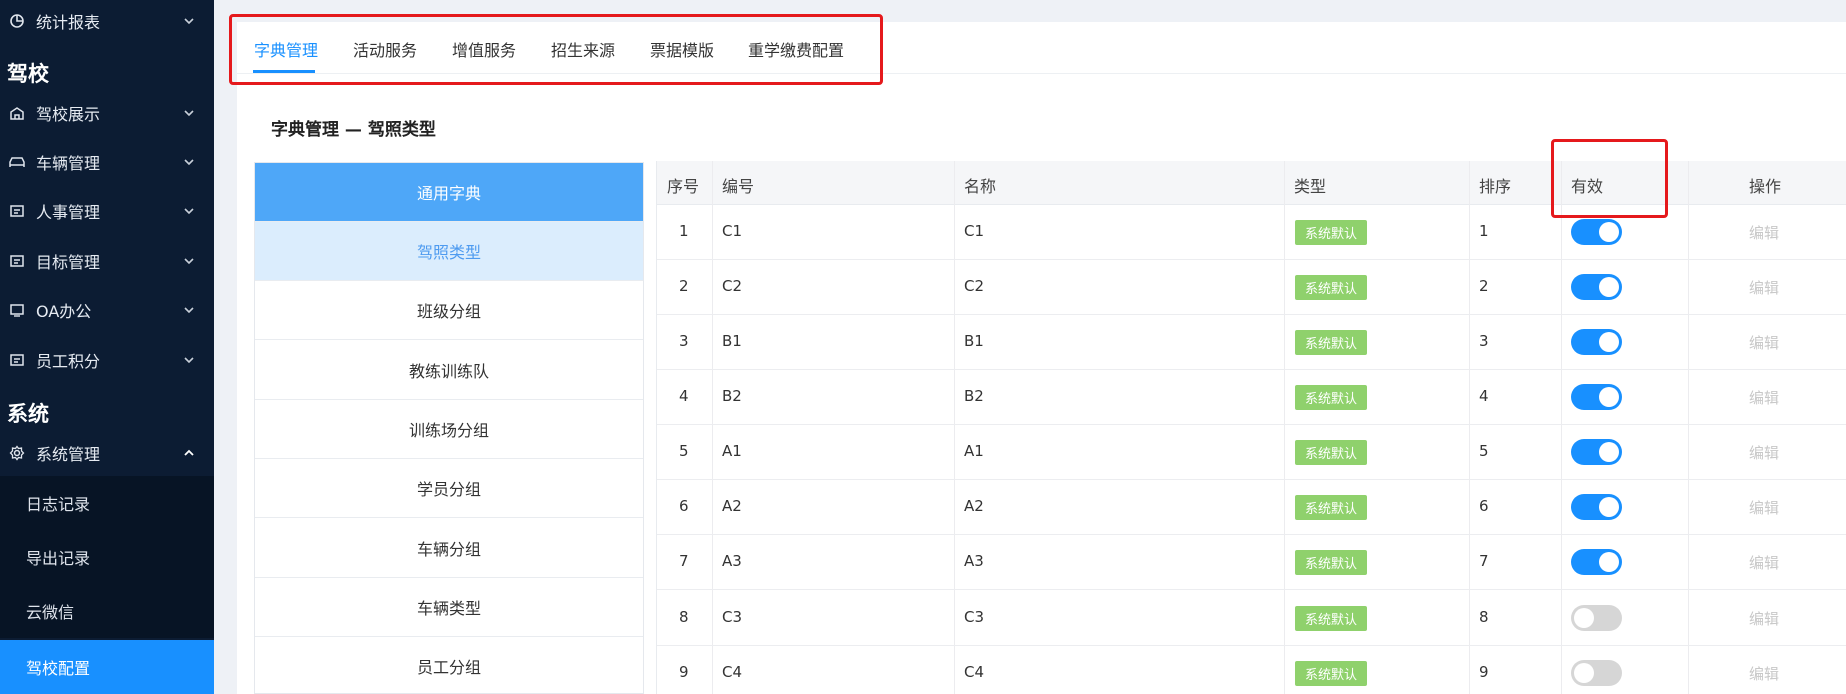 This screenshot has width=1846, height=694. What do you see at coordinates (1251, 183) in the screenshot?
I see `table-header: 序号 编号 名称 类型 排序 有效 操作` at bounding box center [1251, 183].